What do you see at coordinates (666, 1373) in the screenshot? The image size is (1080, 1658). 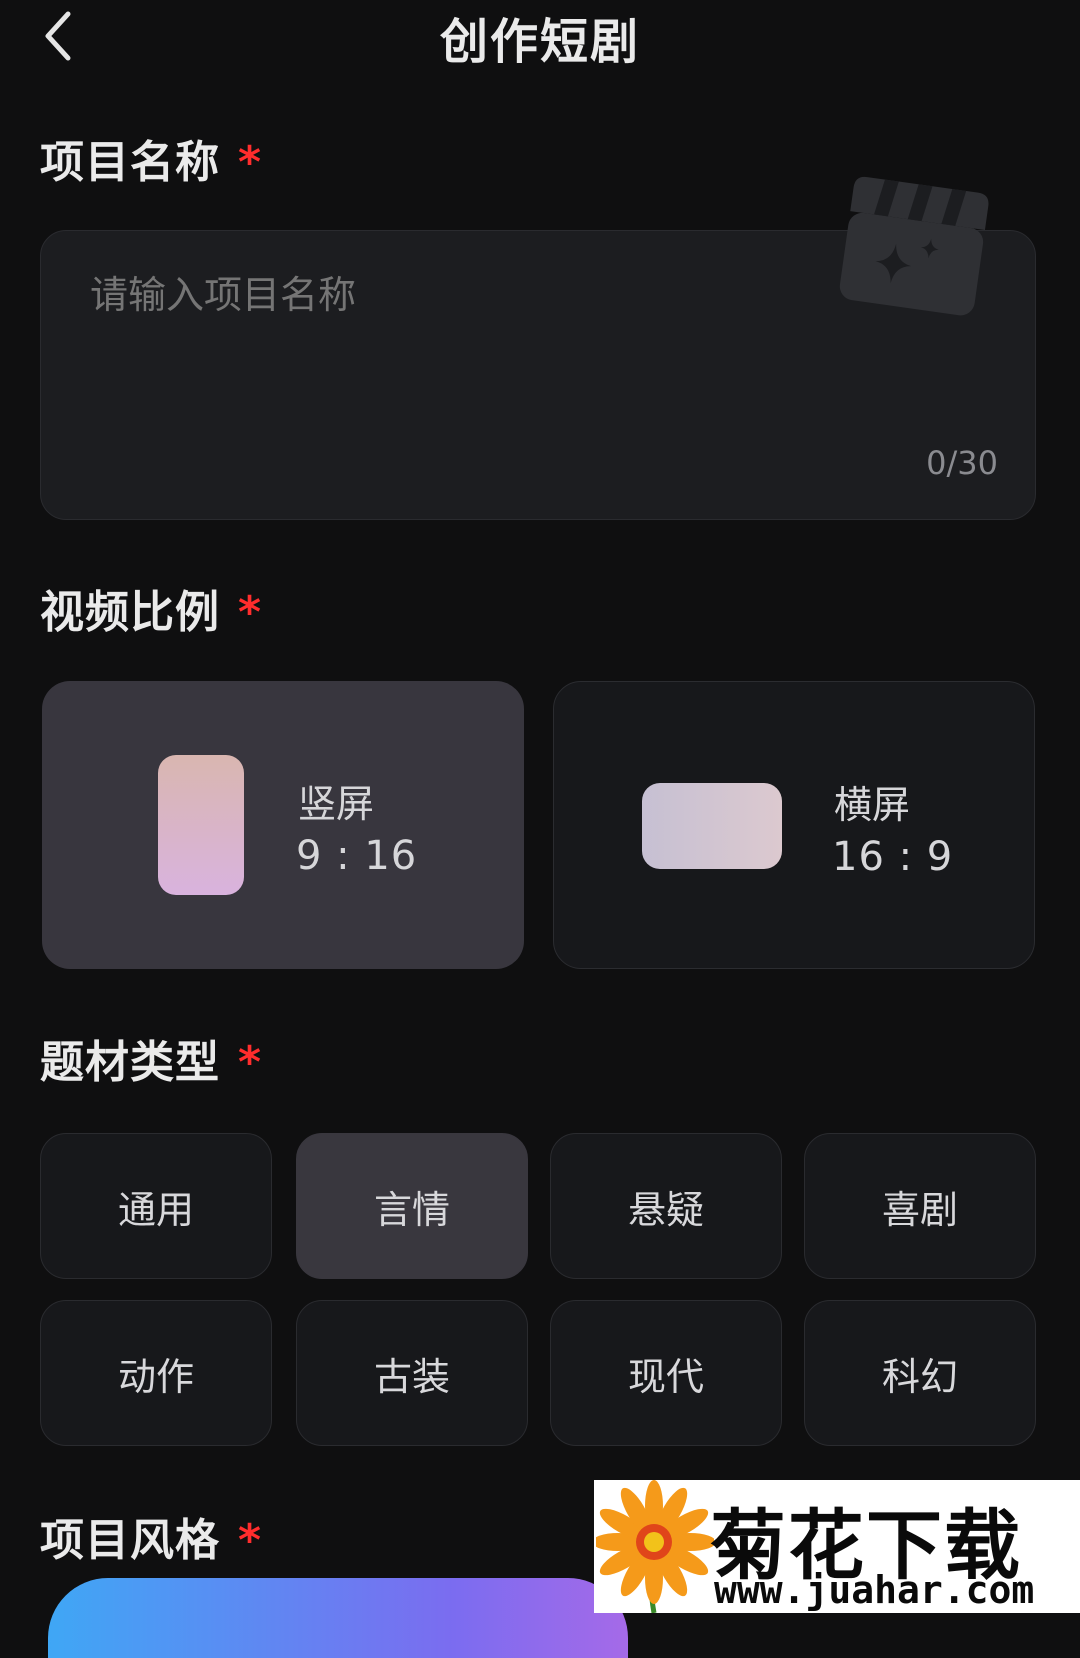 I see `genre-chip-modern: 现代` at bounding box center [666, 1373].